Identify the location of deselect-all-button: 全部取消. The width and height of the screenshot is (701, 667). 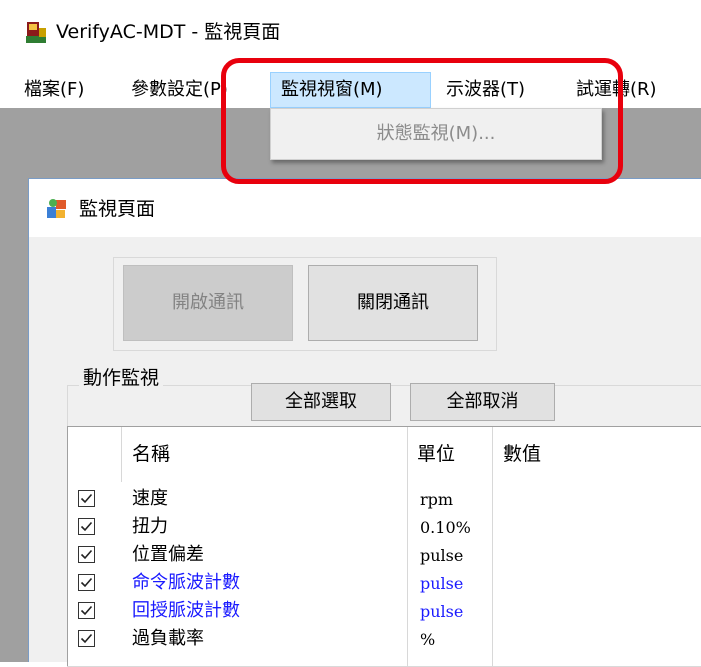
(482, 402).